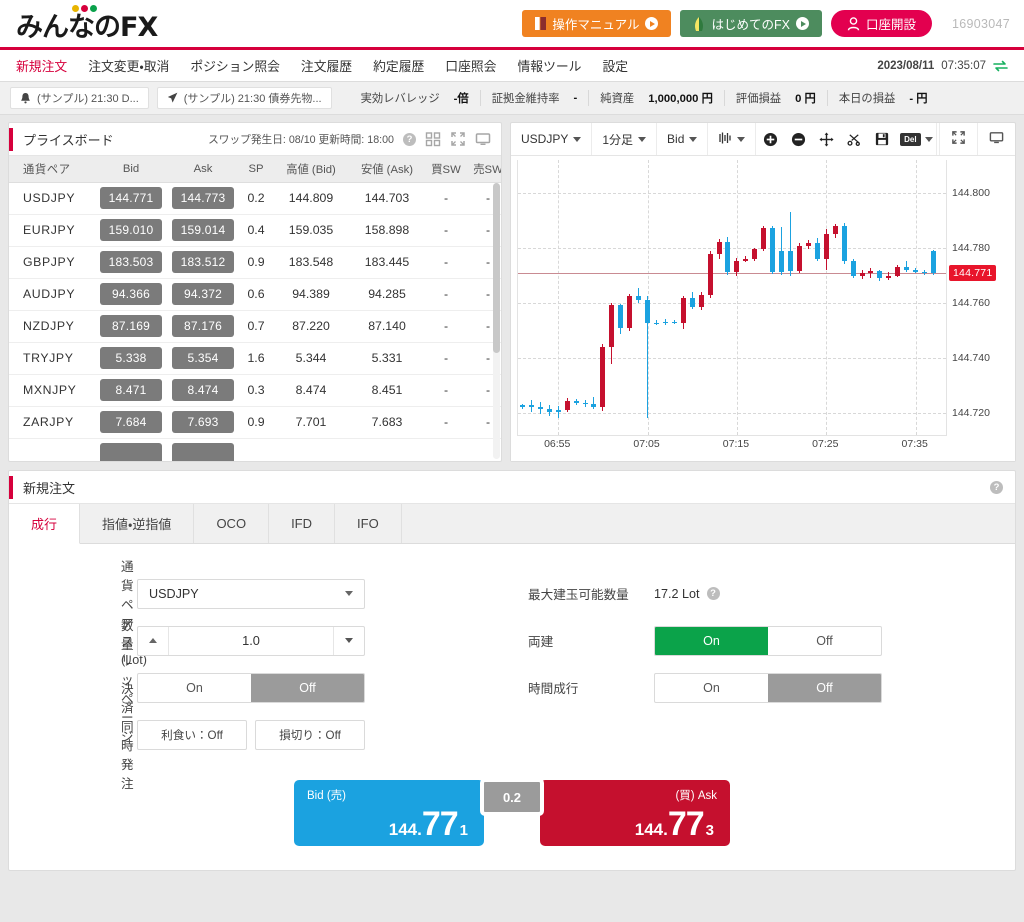  Describe the element at coordinates (433, 139) in the screenshot. I see `grid-view-icon` at that location.